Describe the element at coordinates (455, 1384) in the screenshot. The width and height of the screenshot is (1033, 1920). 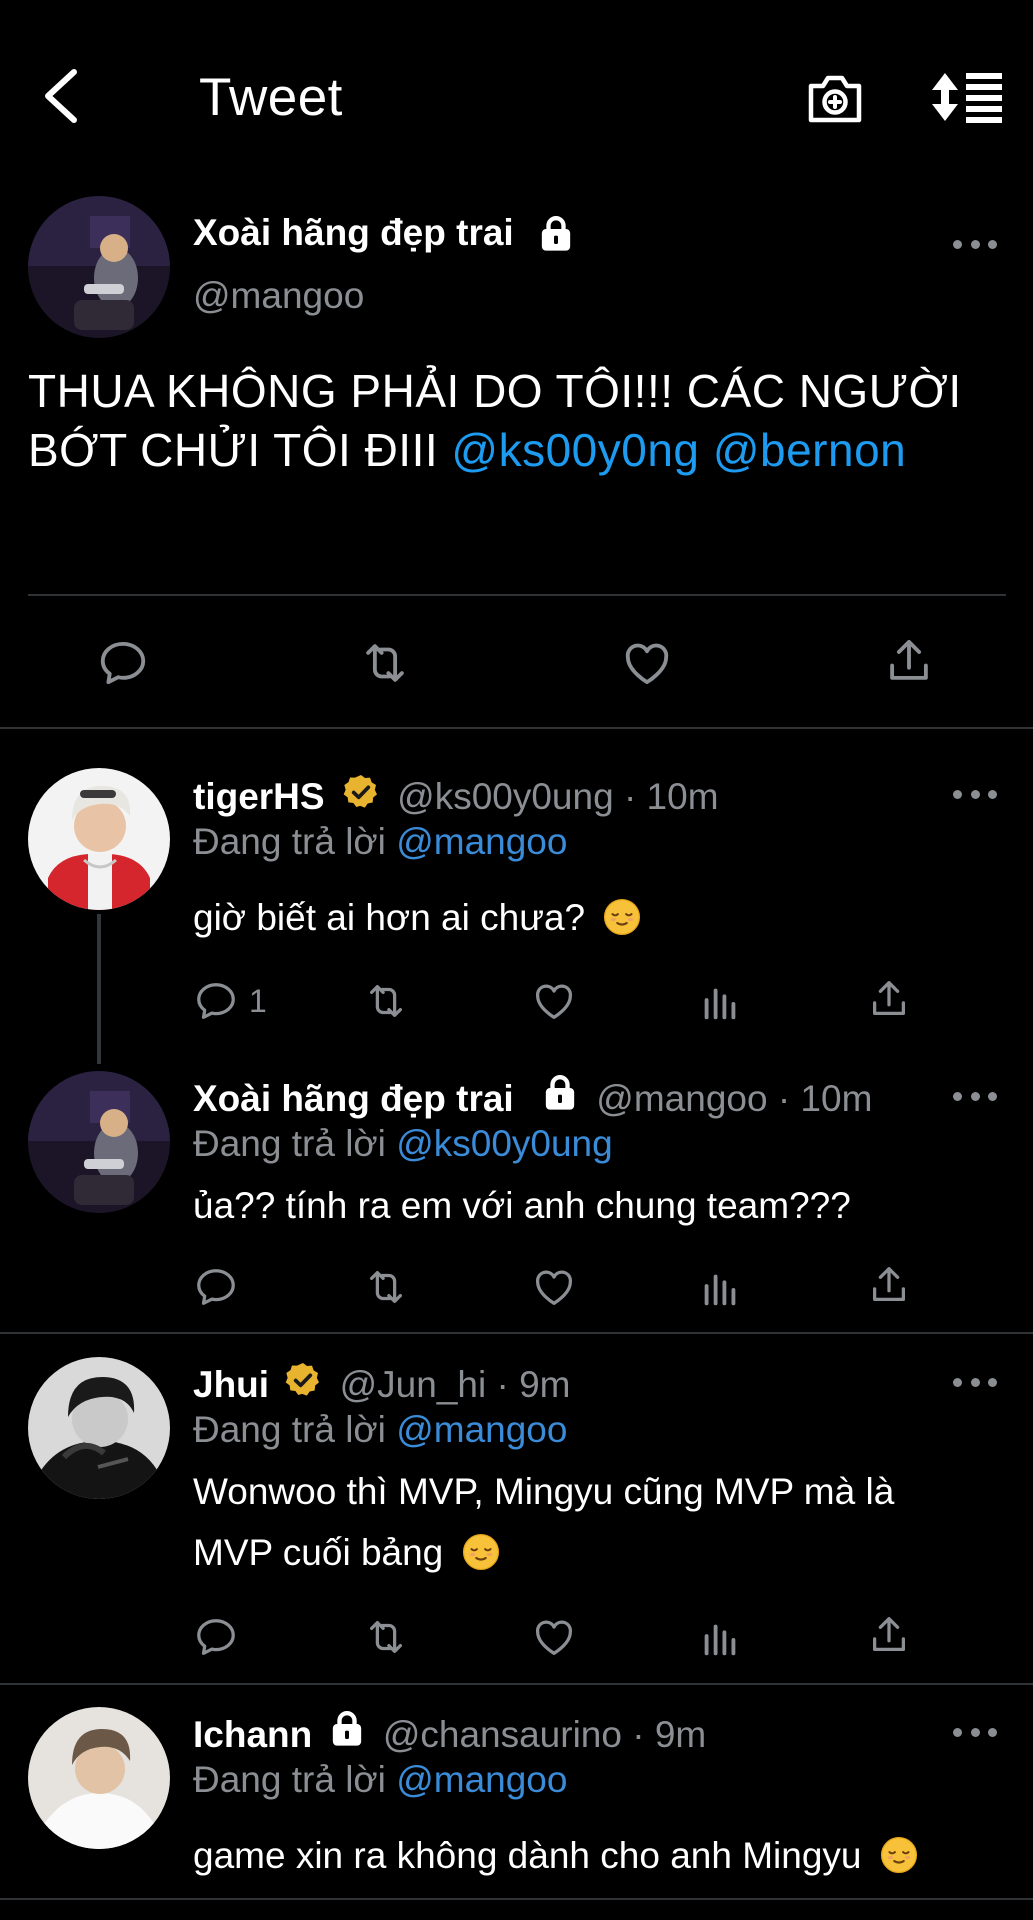
I see `reply-handle-time: @Jun_hi · 9m` at that location.